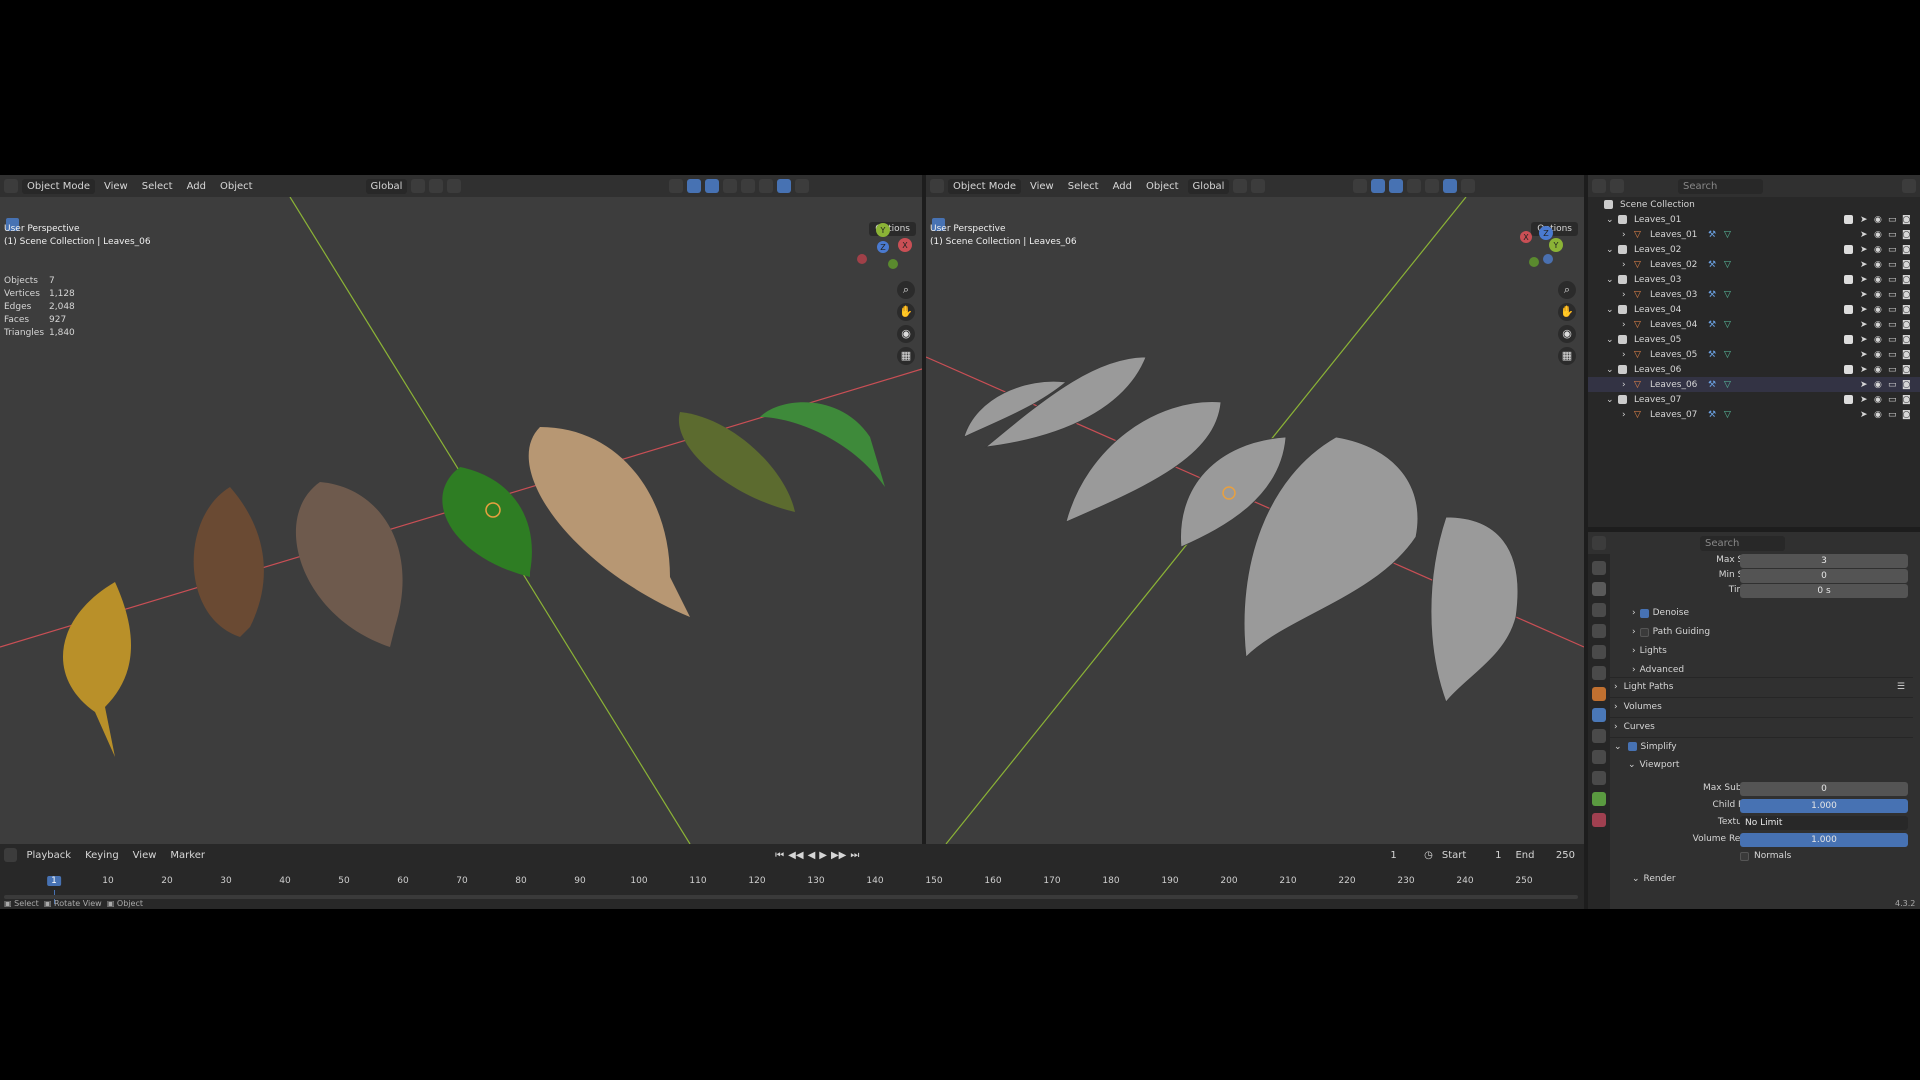 This screenshot has width=1920, height=1080. I want to click on normals-row: Normals, so click(1765, 856).